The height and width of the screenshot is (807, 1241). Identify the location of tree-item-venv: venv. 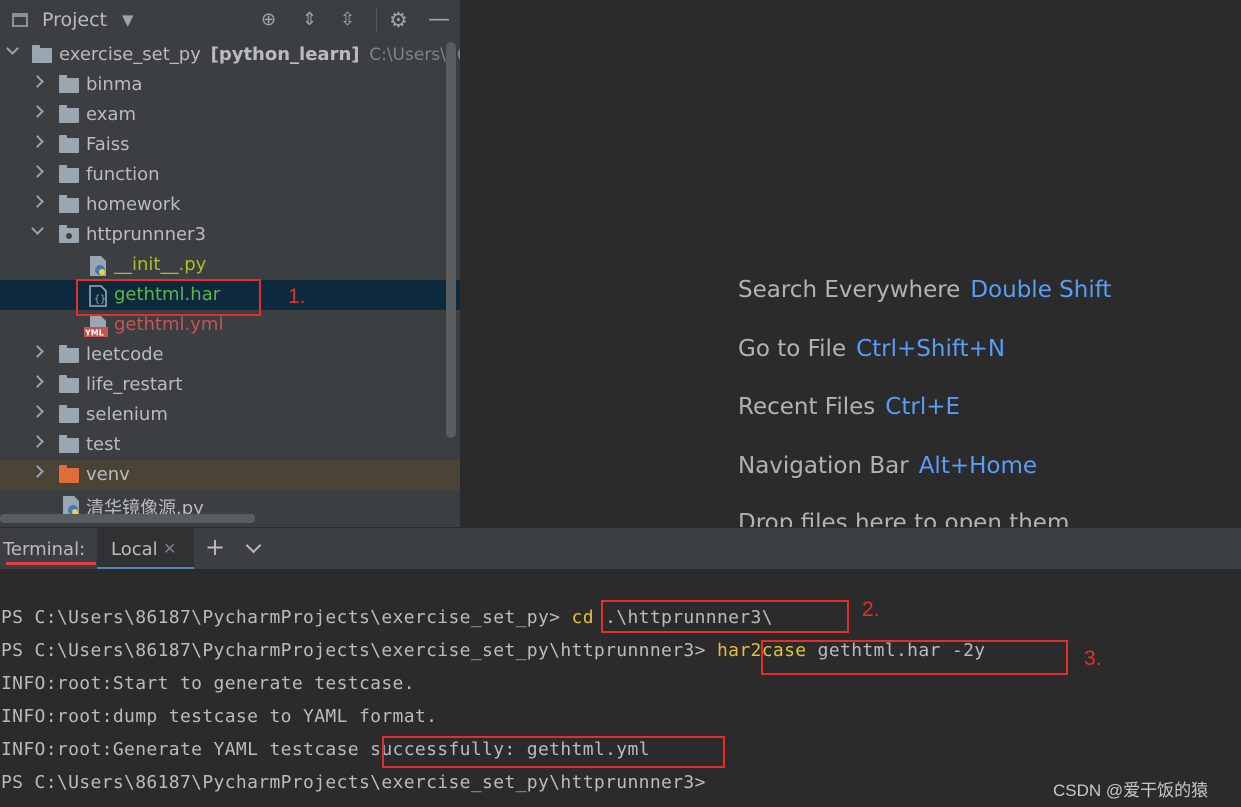
(230, 475).